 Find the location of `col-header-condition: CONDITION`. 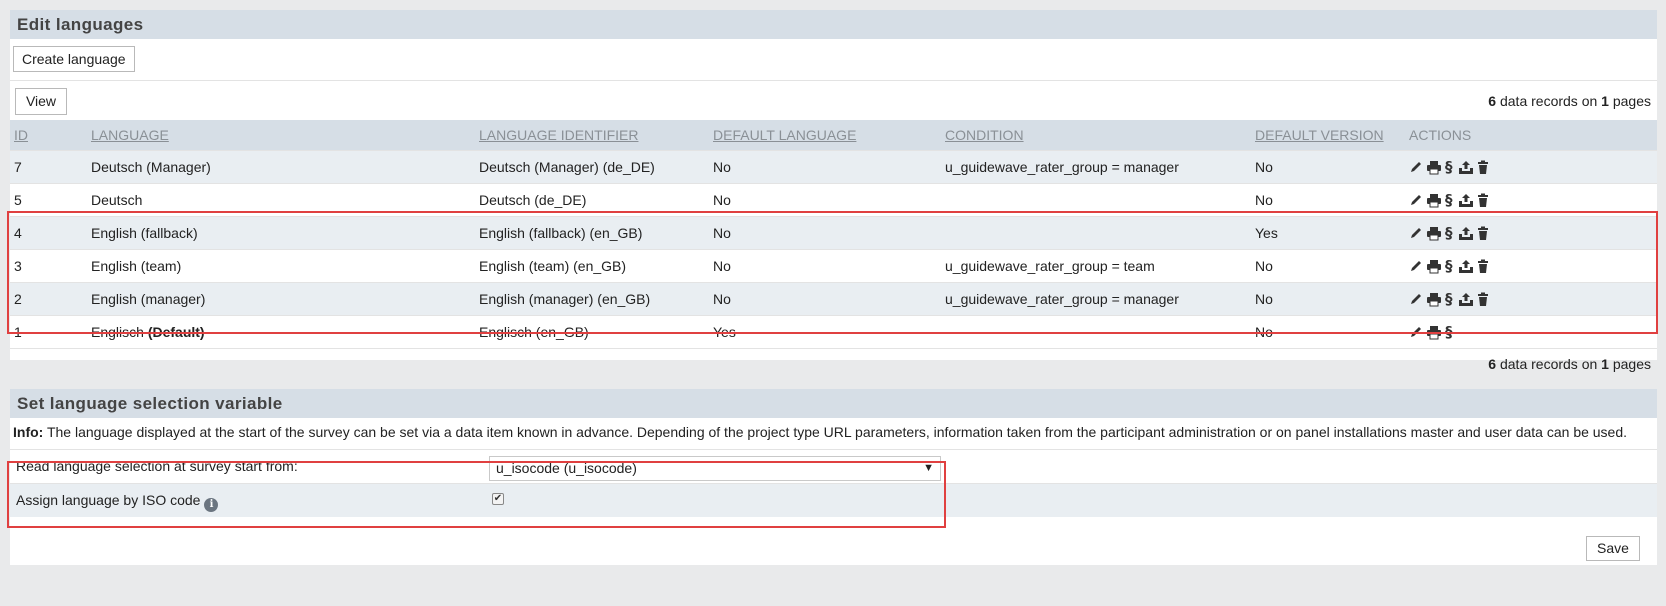

col-header-condition: CONDITION is located at coordinates (1096, 135).